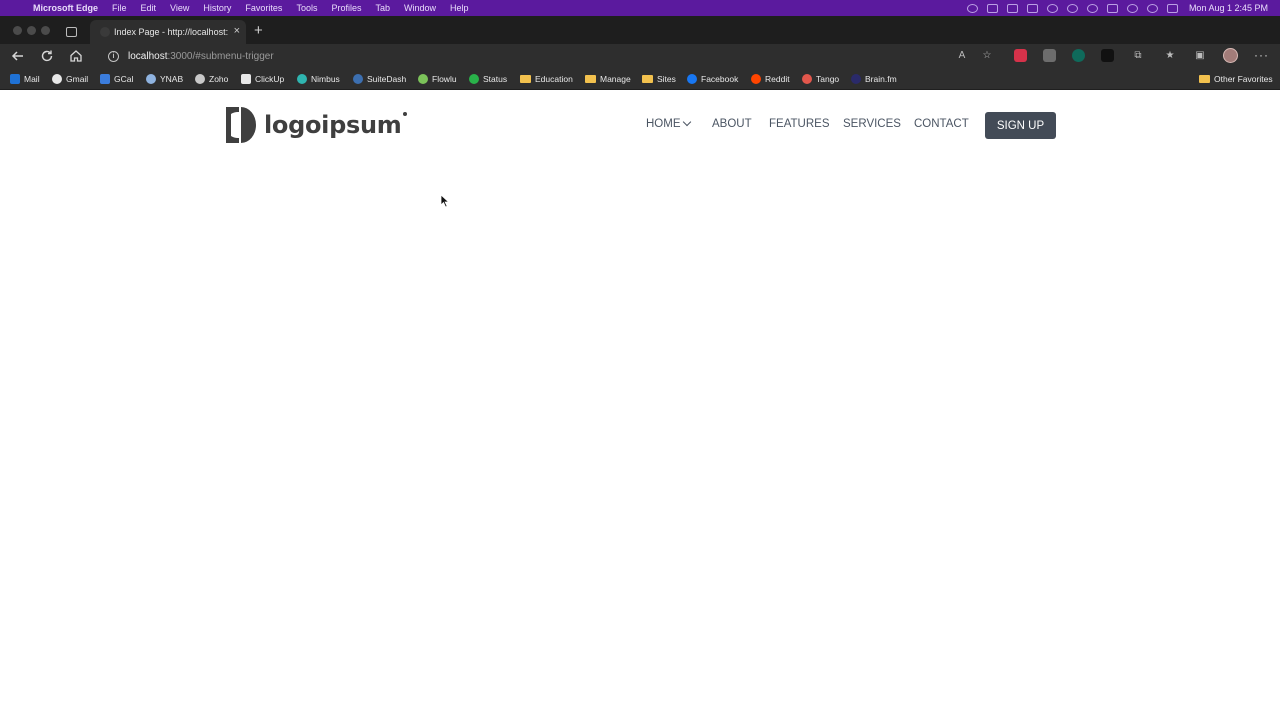  What do you see at coordinates (720, 79) in the screenshot?
I see `bookmark-label: Facebook` at bounding box center [720, 79].